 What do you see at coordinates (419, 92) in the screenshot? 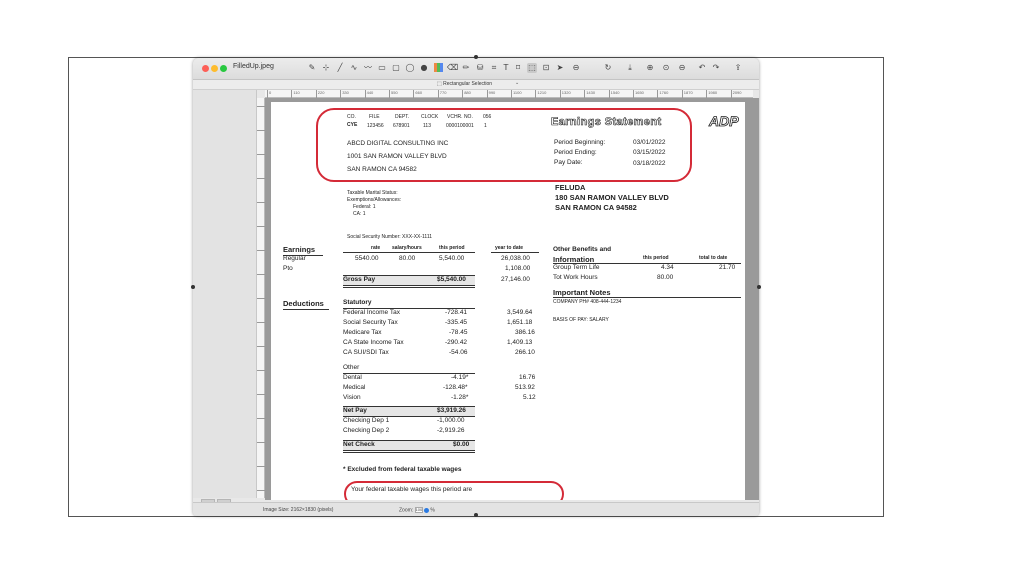
I see `ruler-number: 660` at bounding box center [419, 92].